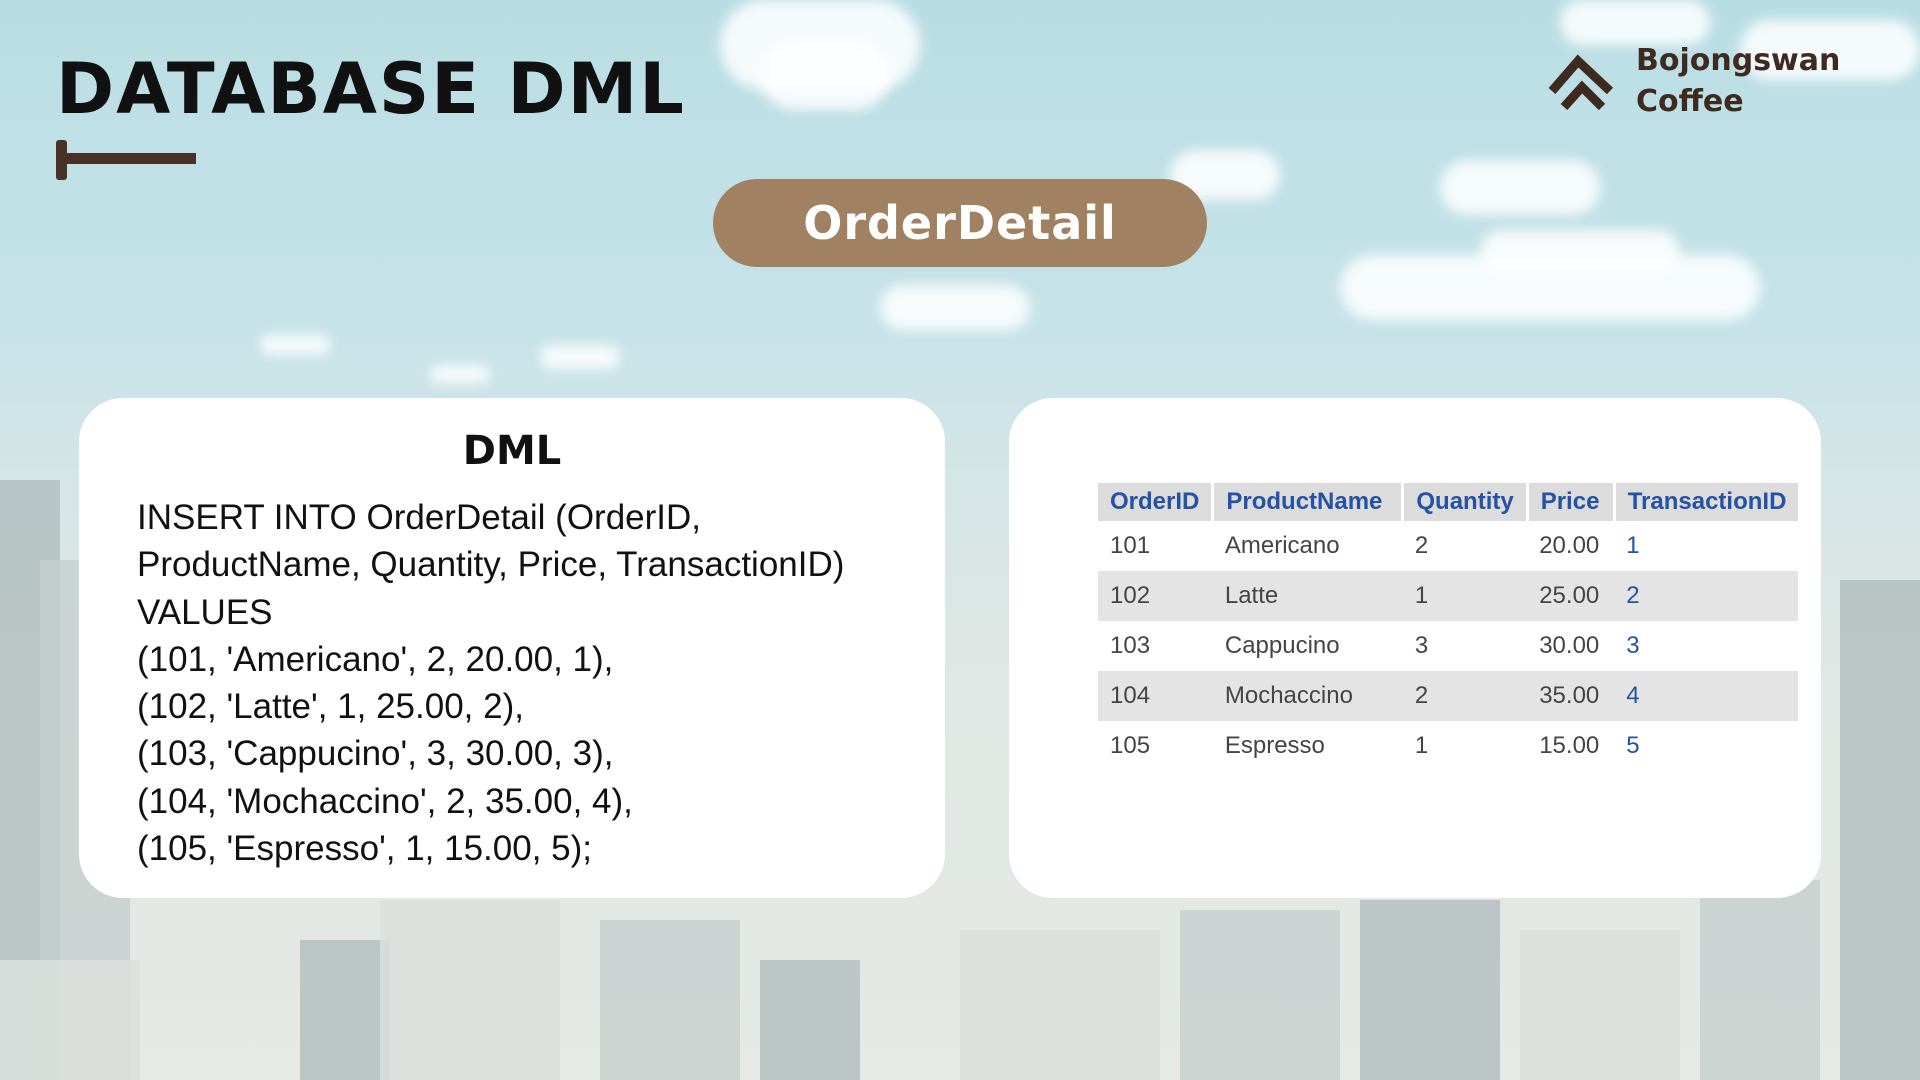 The image size is (1920, 1080). What do you see at coordinates (1155, 696) in the screenshot?
I see `cell-orderid: 104` at bounding box center [1155, 696].